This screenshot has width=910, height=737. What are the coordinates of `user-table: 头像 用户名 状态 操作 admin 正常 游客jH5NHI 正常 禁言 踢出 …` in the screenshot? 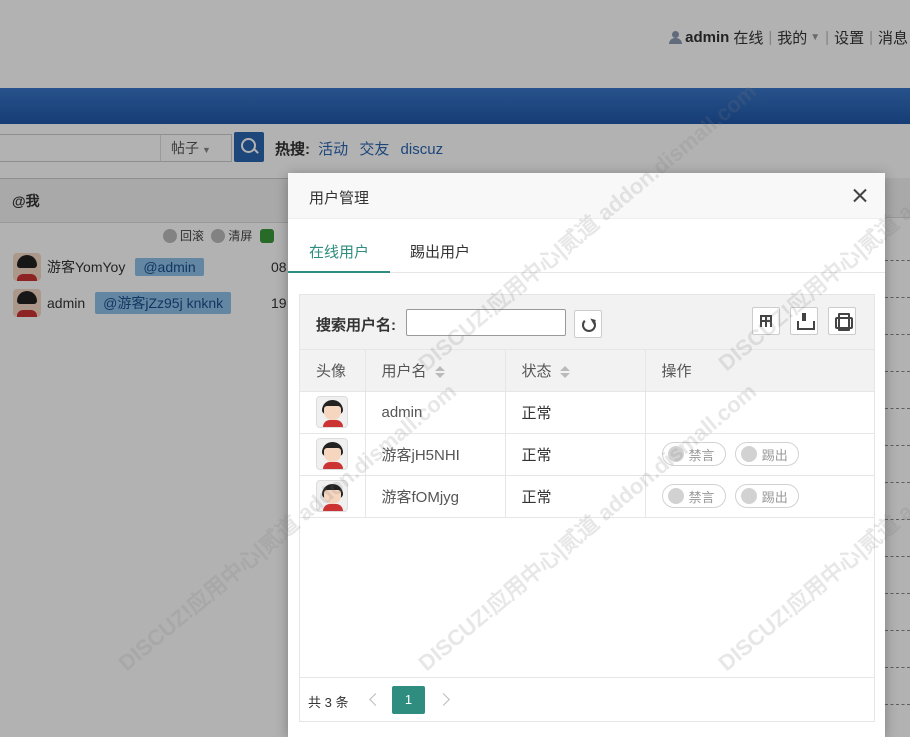 It's located at (587, 434).